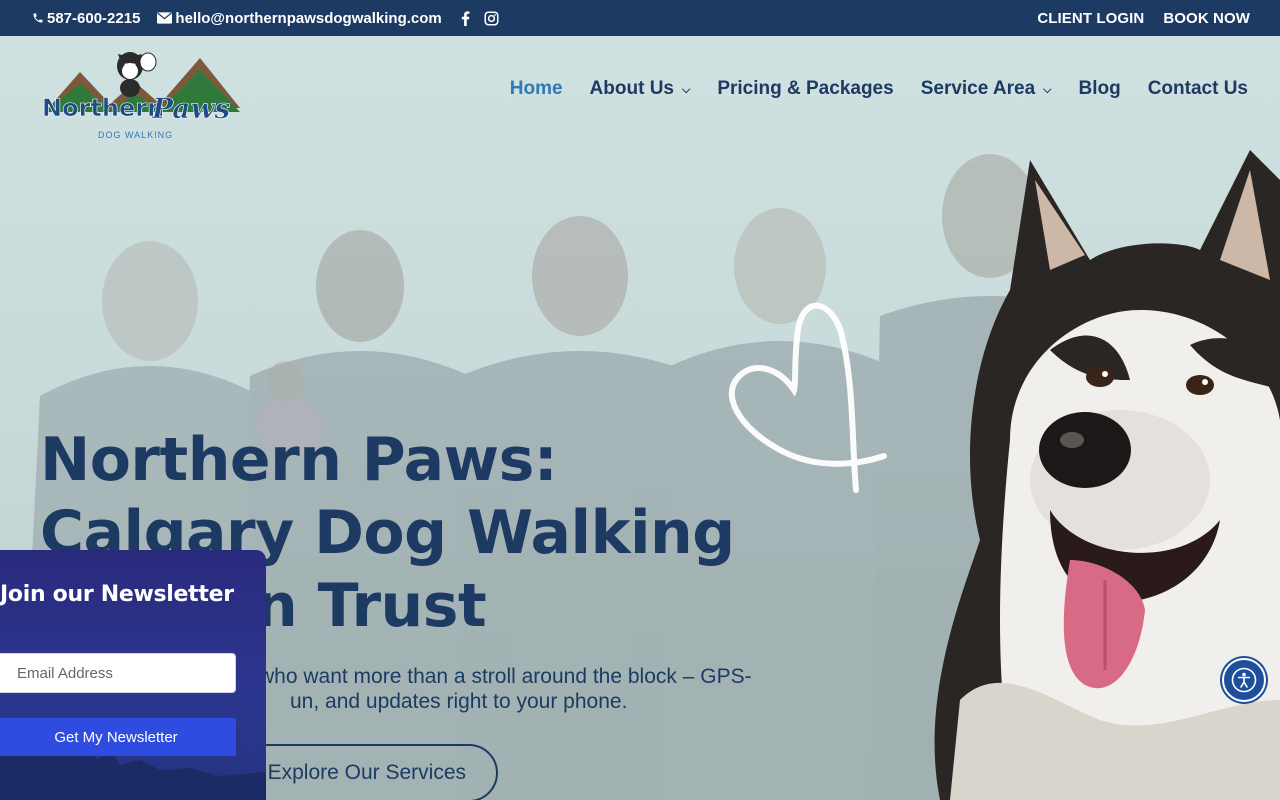  I want to click on logo-text-paws: Paws, so click(191, 108).